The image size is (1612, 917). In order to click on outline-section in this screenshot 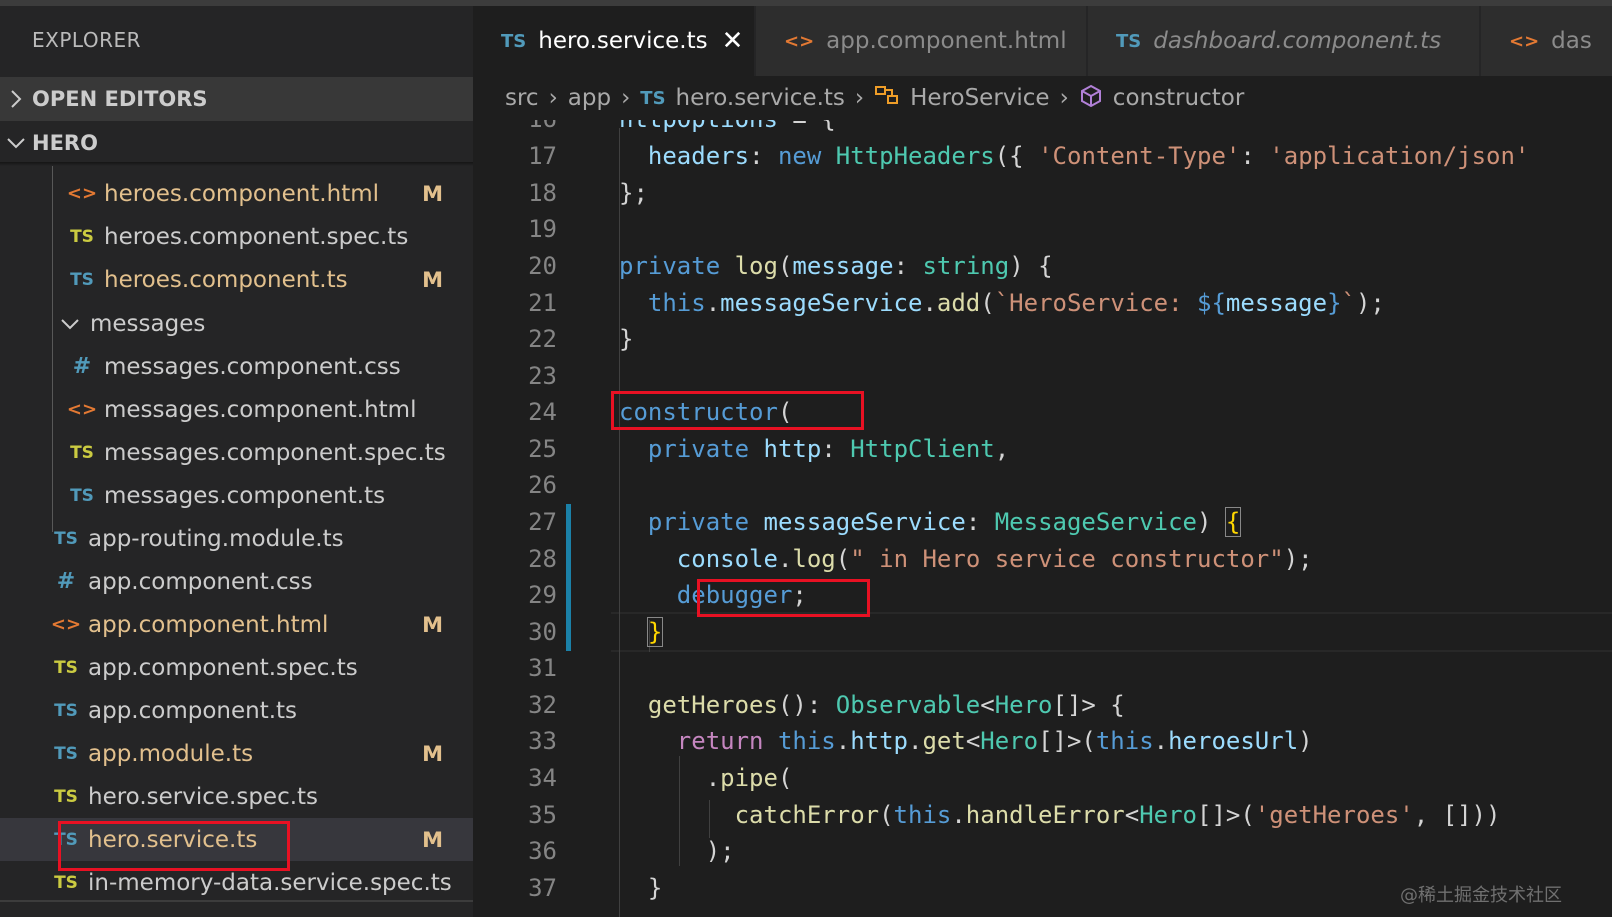, I will do `click(236, 908)`.